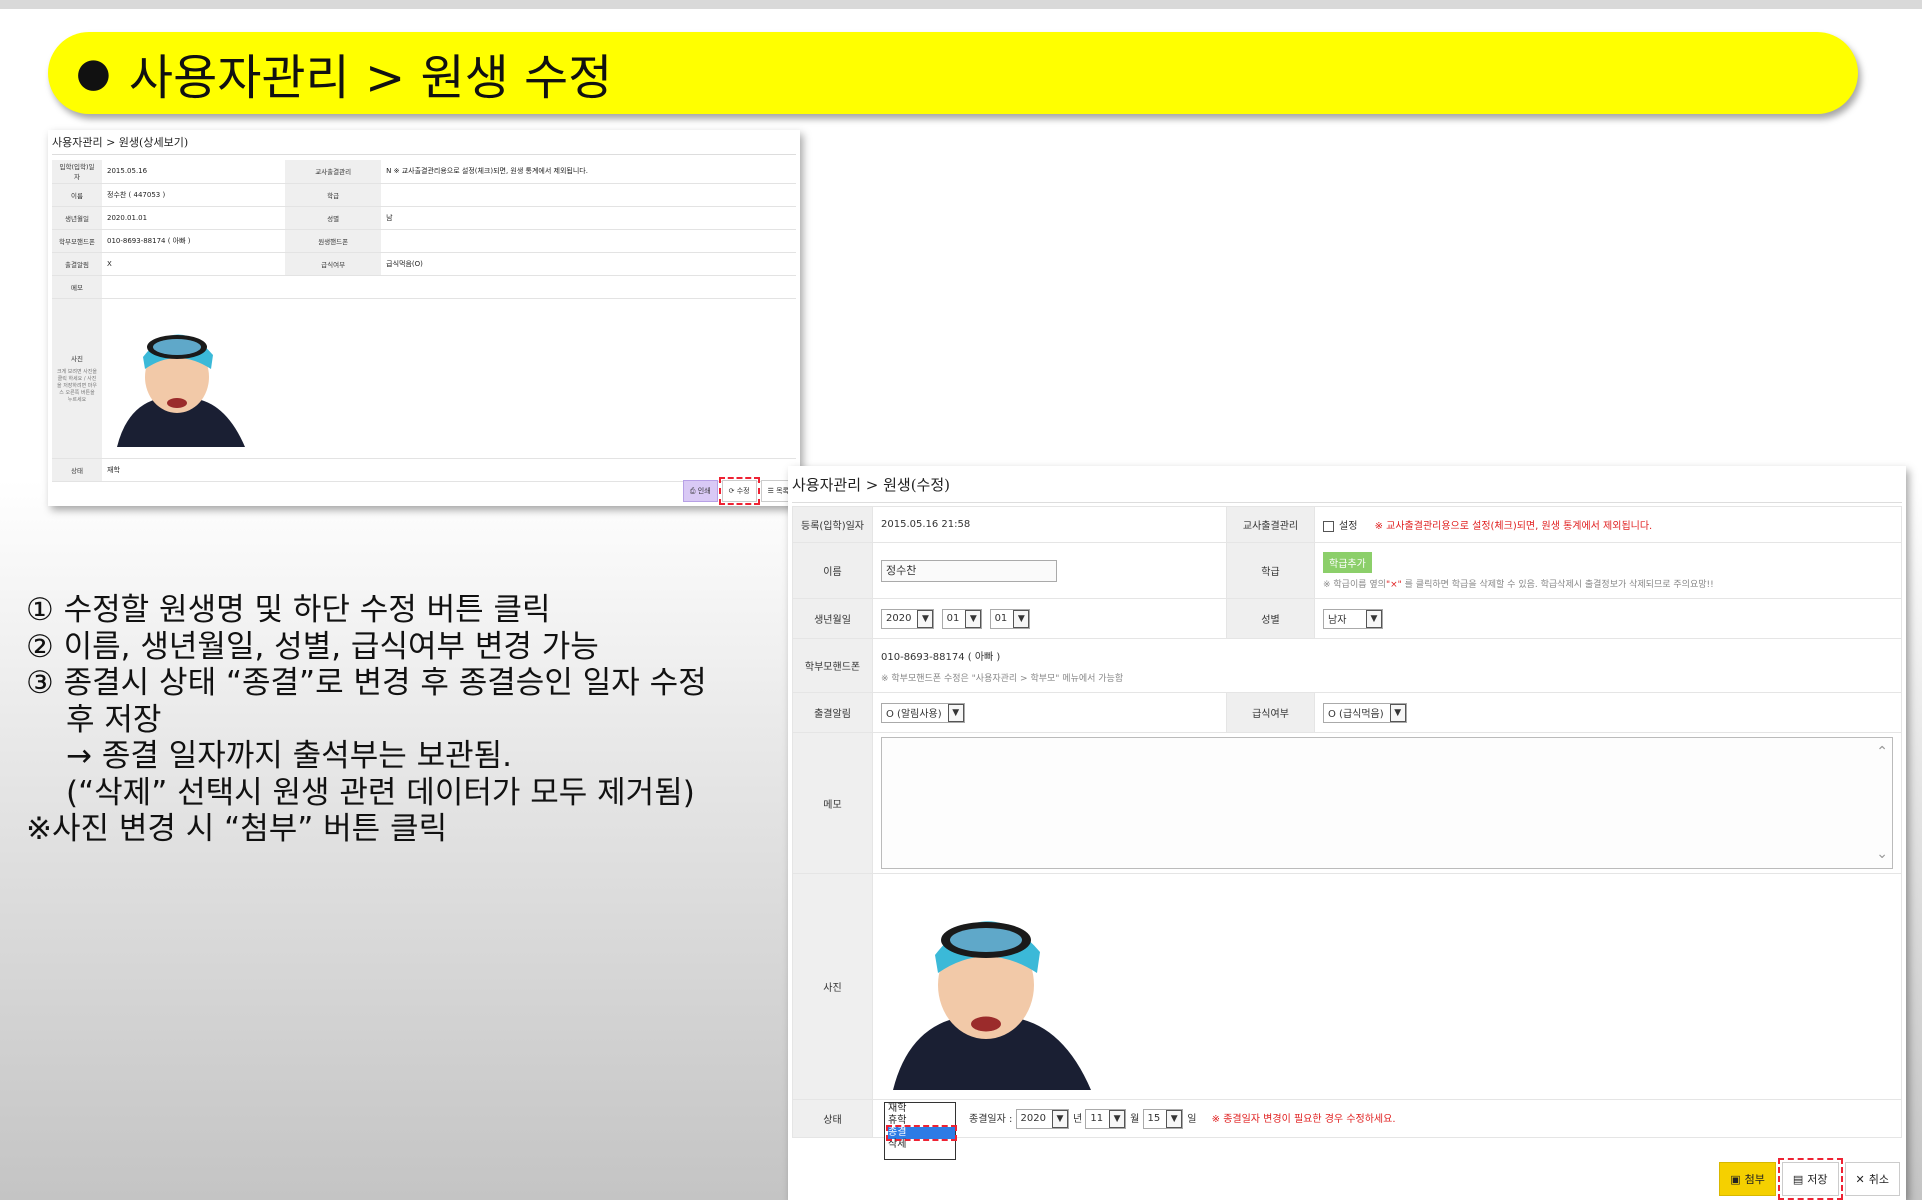 This screenshot has width=1922, height=1200. What do you see at coordinates (1033, 1118) in the screenshot?
I see `end-year-value: 2020` at bounding box center [1033, 1118].